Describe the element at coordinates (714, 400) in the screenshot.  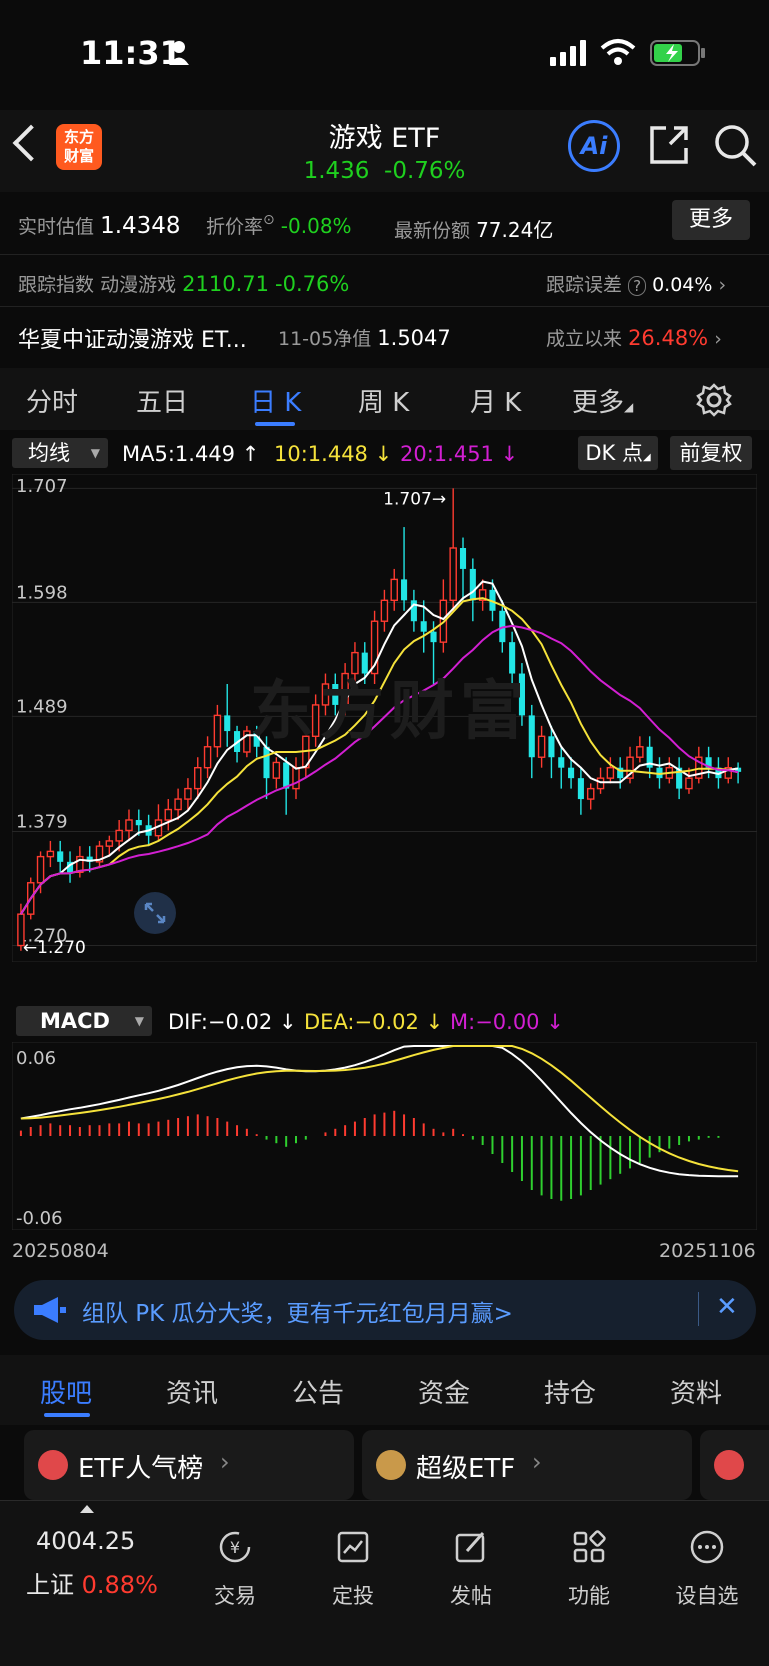
I see `settings-gear-icon` at that location.